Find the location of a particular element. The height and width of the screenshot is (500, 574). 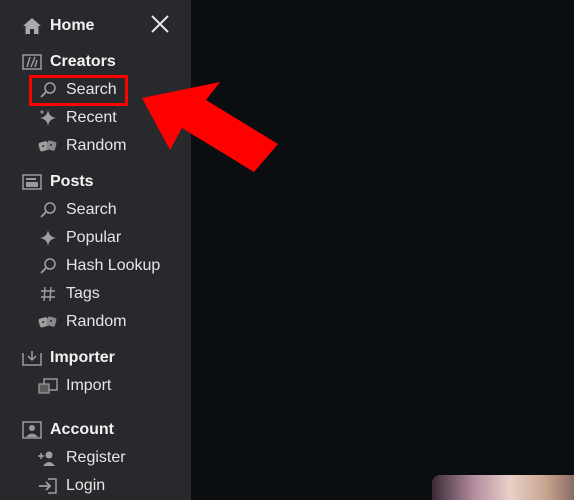

sidebar-item-label: Register is located at coordinates (96, 457).